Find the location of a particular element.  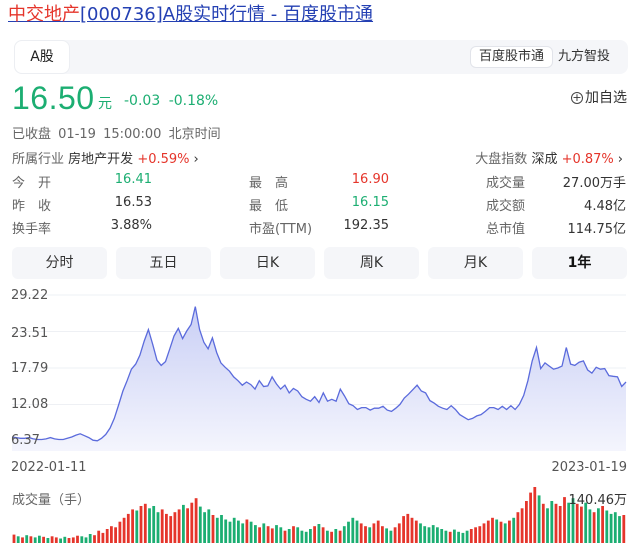

period-tabs: 分时 五日 日K 周K 月K 1年 is located at coordinates (320, 263).